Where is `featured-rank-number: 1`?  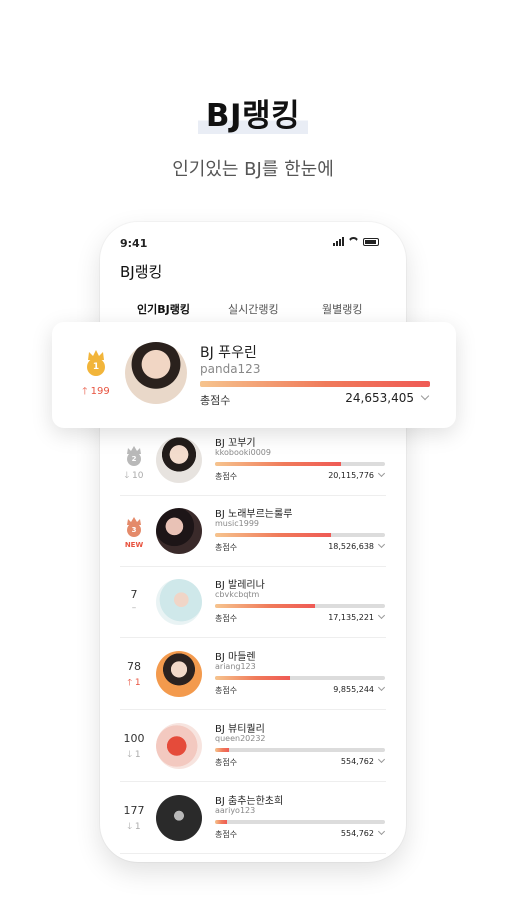
featured-rank-number: 1 is located at coordinates (96, 367).